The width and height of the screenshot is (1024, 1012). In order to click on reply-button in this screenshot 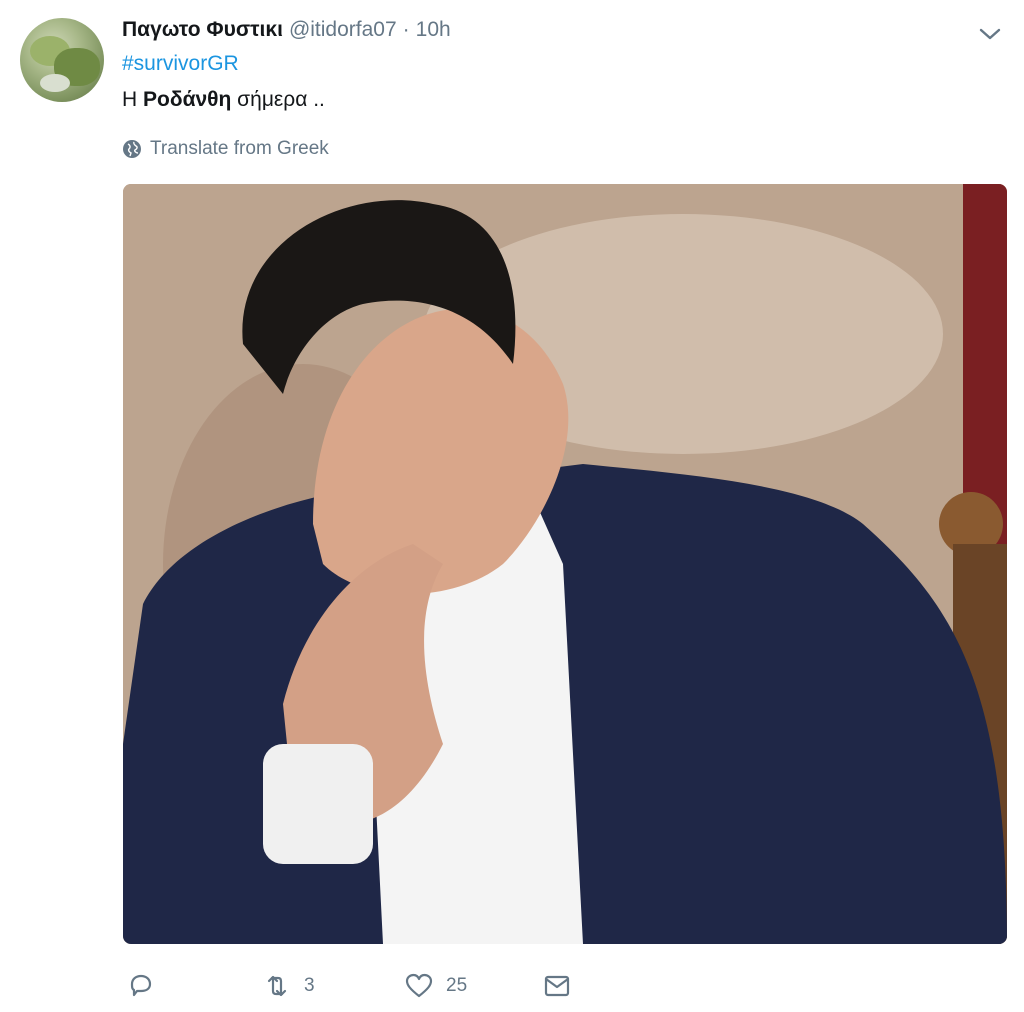, I will do `click(141, 986)`.